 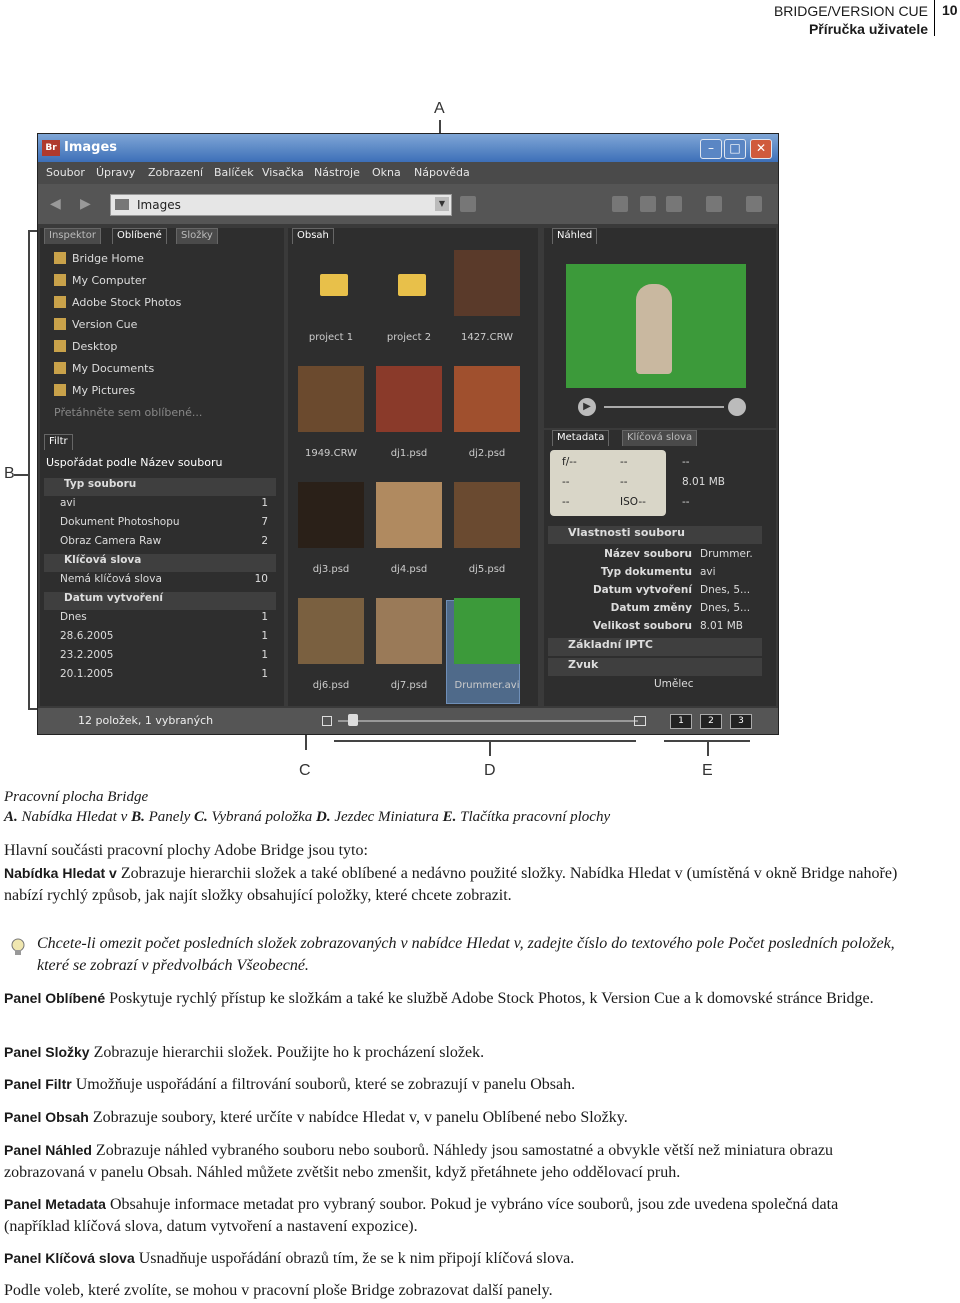 What do you see at coordinates (655, 667) in the screenshot?
I see `audio-section-header: Zvuk` at bounding box center [655, 667].